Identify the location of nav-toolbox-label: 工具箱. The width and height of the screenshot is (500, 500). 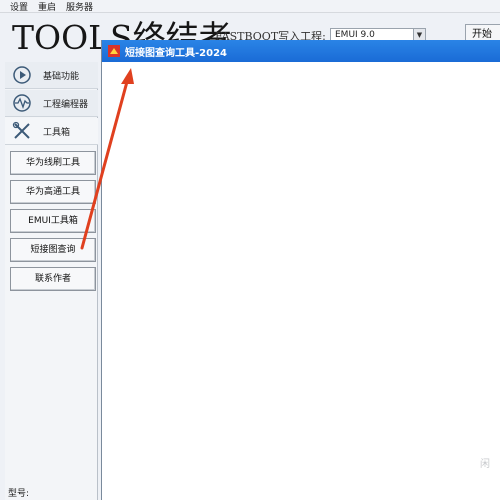
(57, 132).